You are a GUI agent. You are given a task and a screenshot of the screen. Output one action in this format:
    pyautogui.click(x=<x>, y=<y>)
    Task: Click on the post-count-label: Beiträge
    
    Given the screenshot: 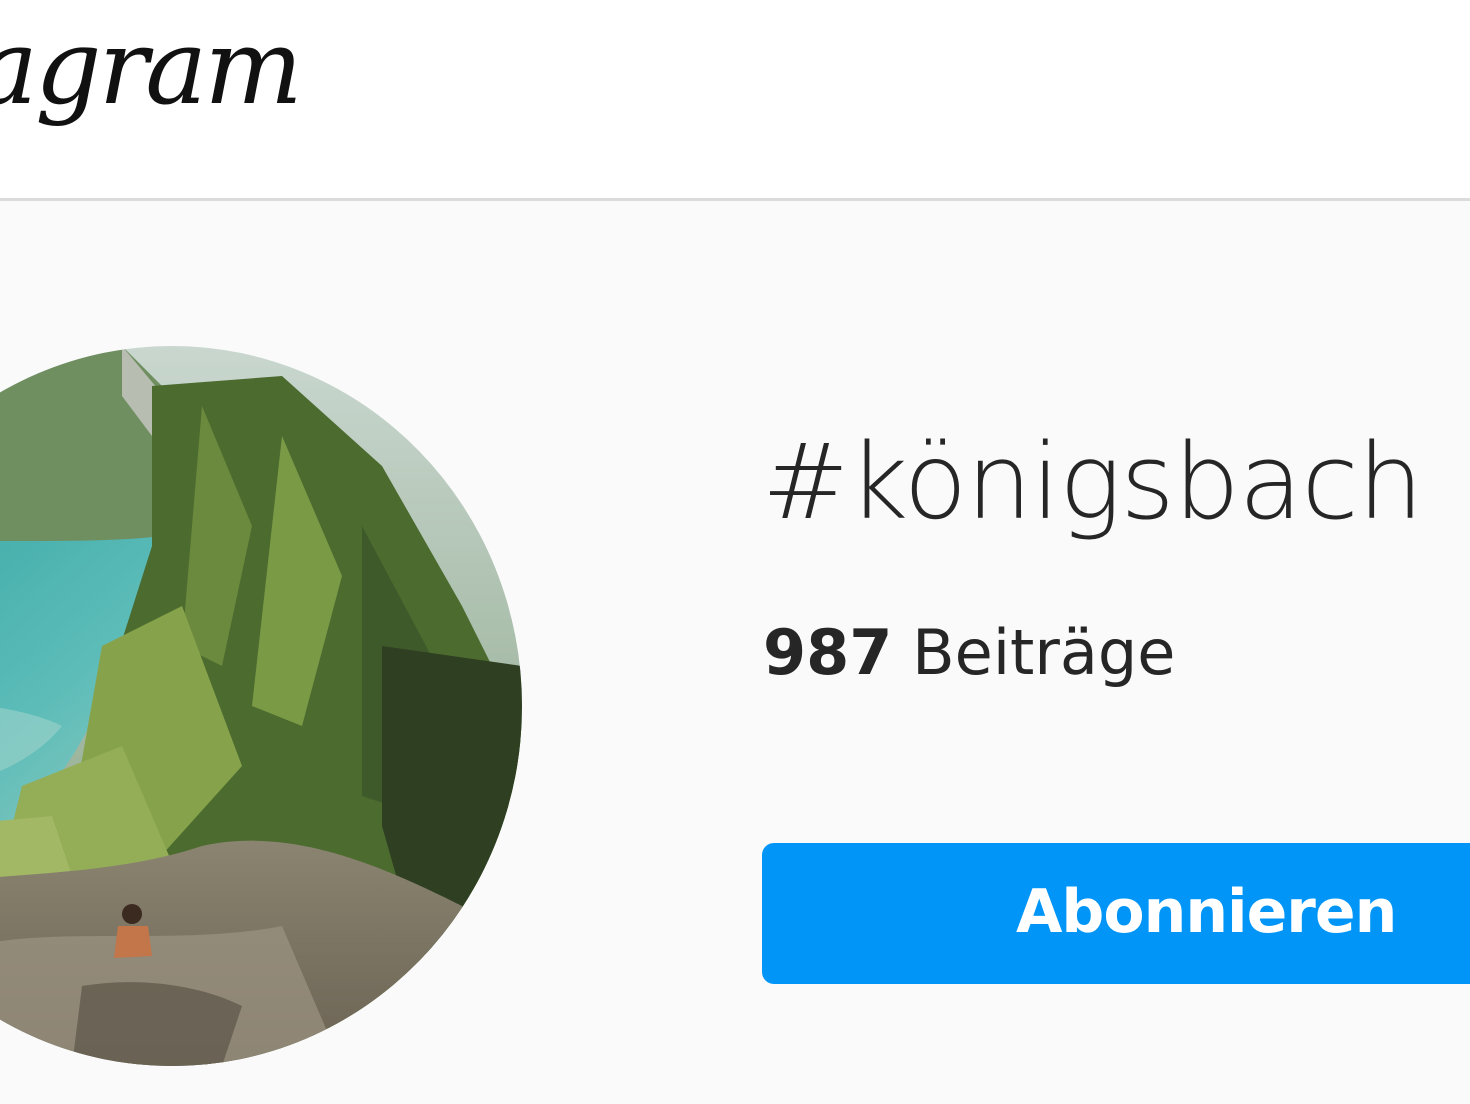 What is the action you would take?
    pyautogui.click(x=1044, y=652)
    